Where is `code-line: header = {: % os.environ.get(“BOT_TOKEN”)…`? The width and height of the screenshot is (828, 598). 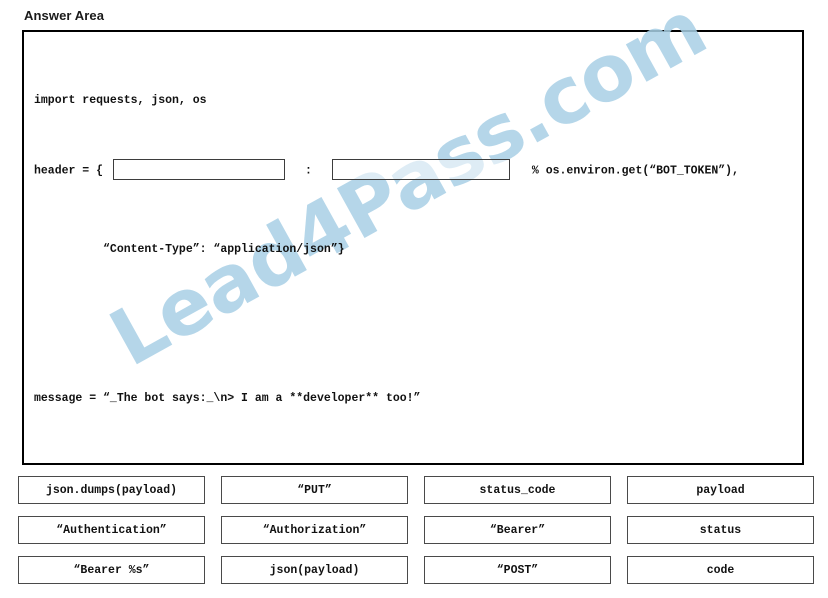
code-line: header = {: % os.environ.get(“BOT_TOKEN”)… is located at coordinates (417, 174).